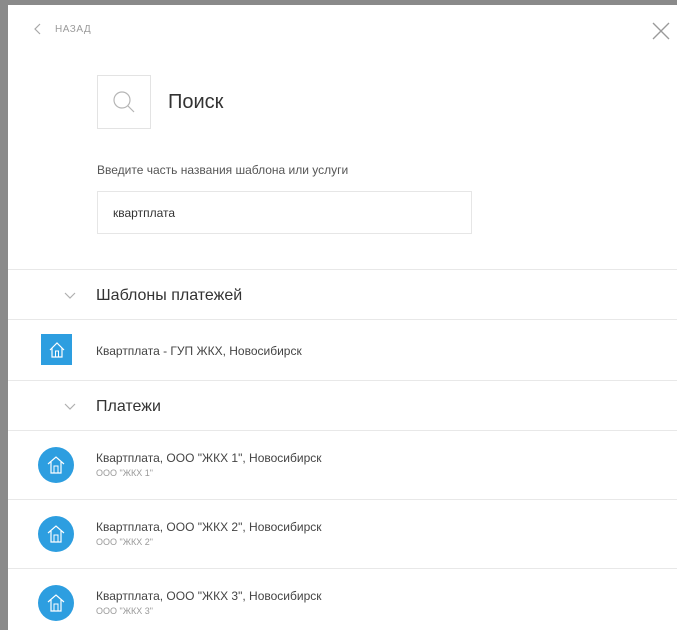  I want to click on section-templates-header: Шаблоны платежей, so click(342, 295).